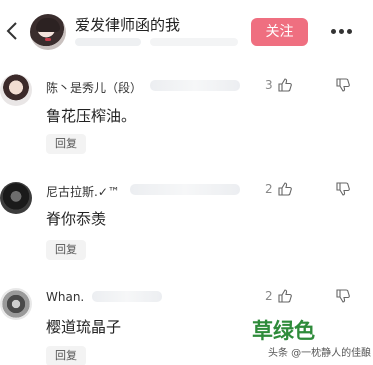  What do you see at coordinates (94, 87) in the screenshot?
I see `commenter-name: 陈丶是秀儿（段）` at bounding box center [94, 87].